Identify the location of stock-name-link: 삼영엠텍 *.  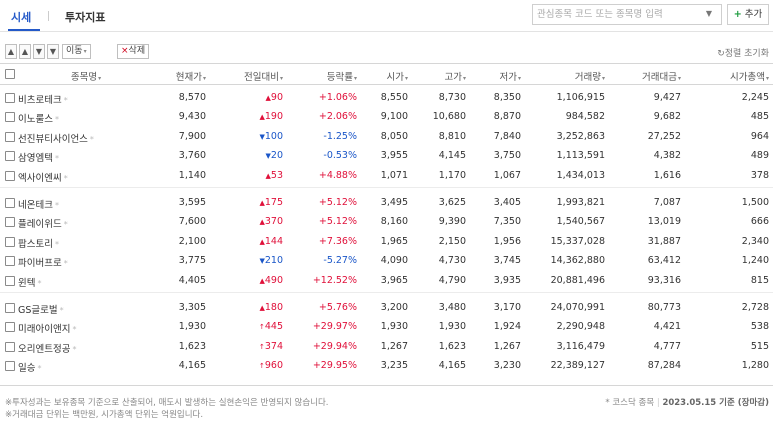
(38, 157).